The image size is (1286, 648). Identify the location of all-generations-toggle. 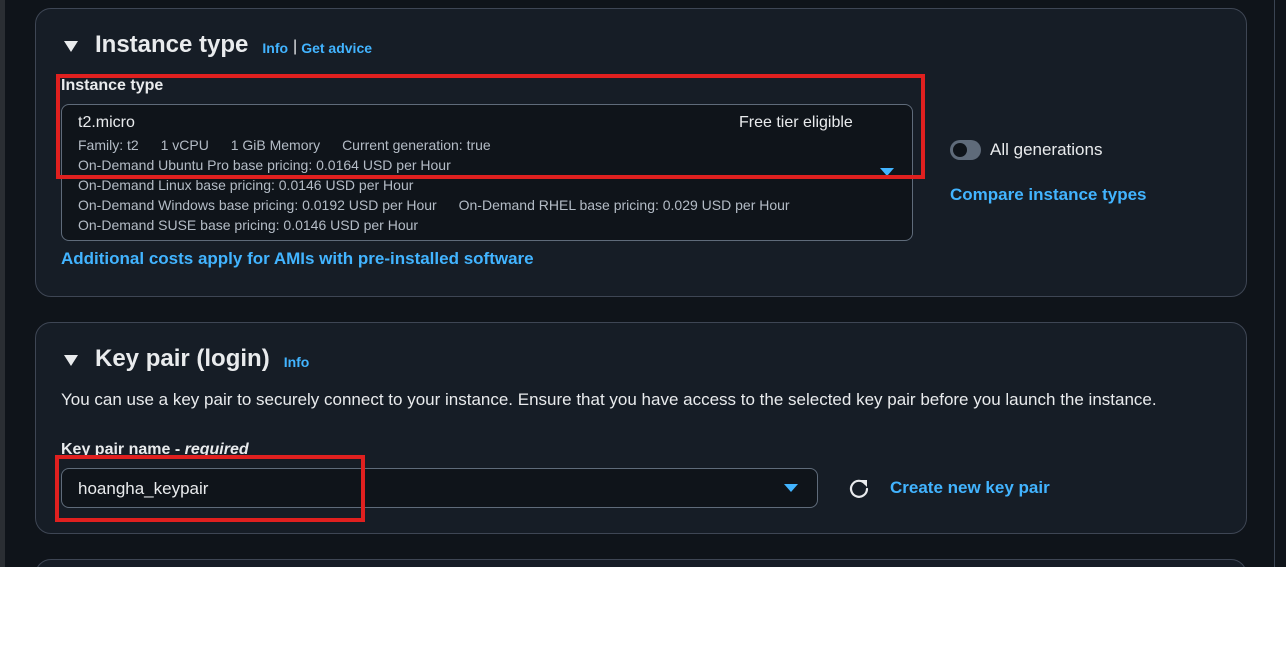
(965, 150).